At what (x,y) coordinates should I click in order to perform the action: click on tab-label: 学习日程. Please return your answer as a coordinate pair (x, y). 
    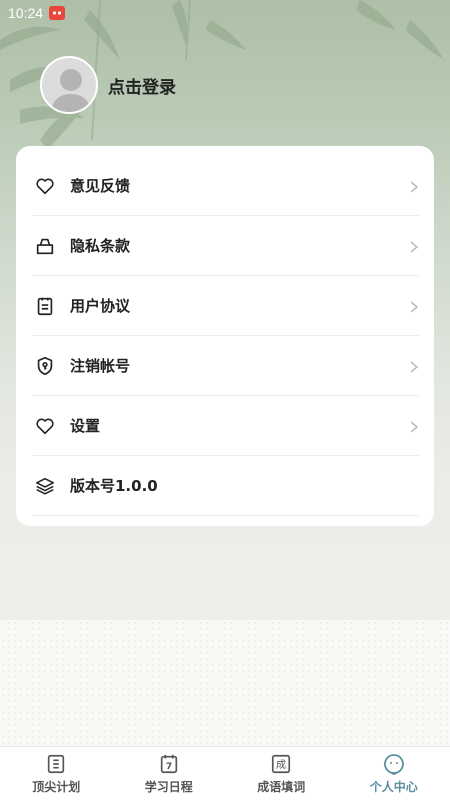
    Looking at the image, I should click on (168, 787).